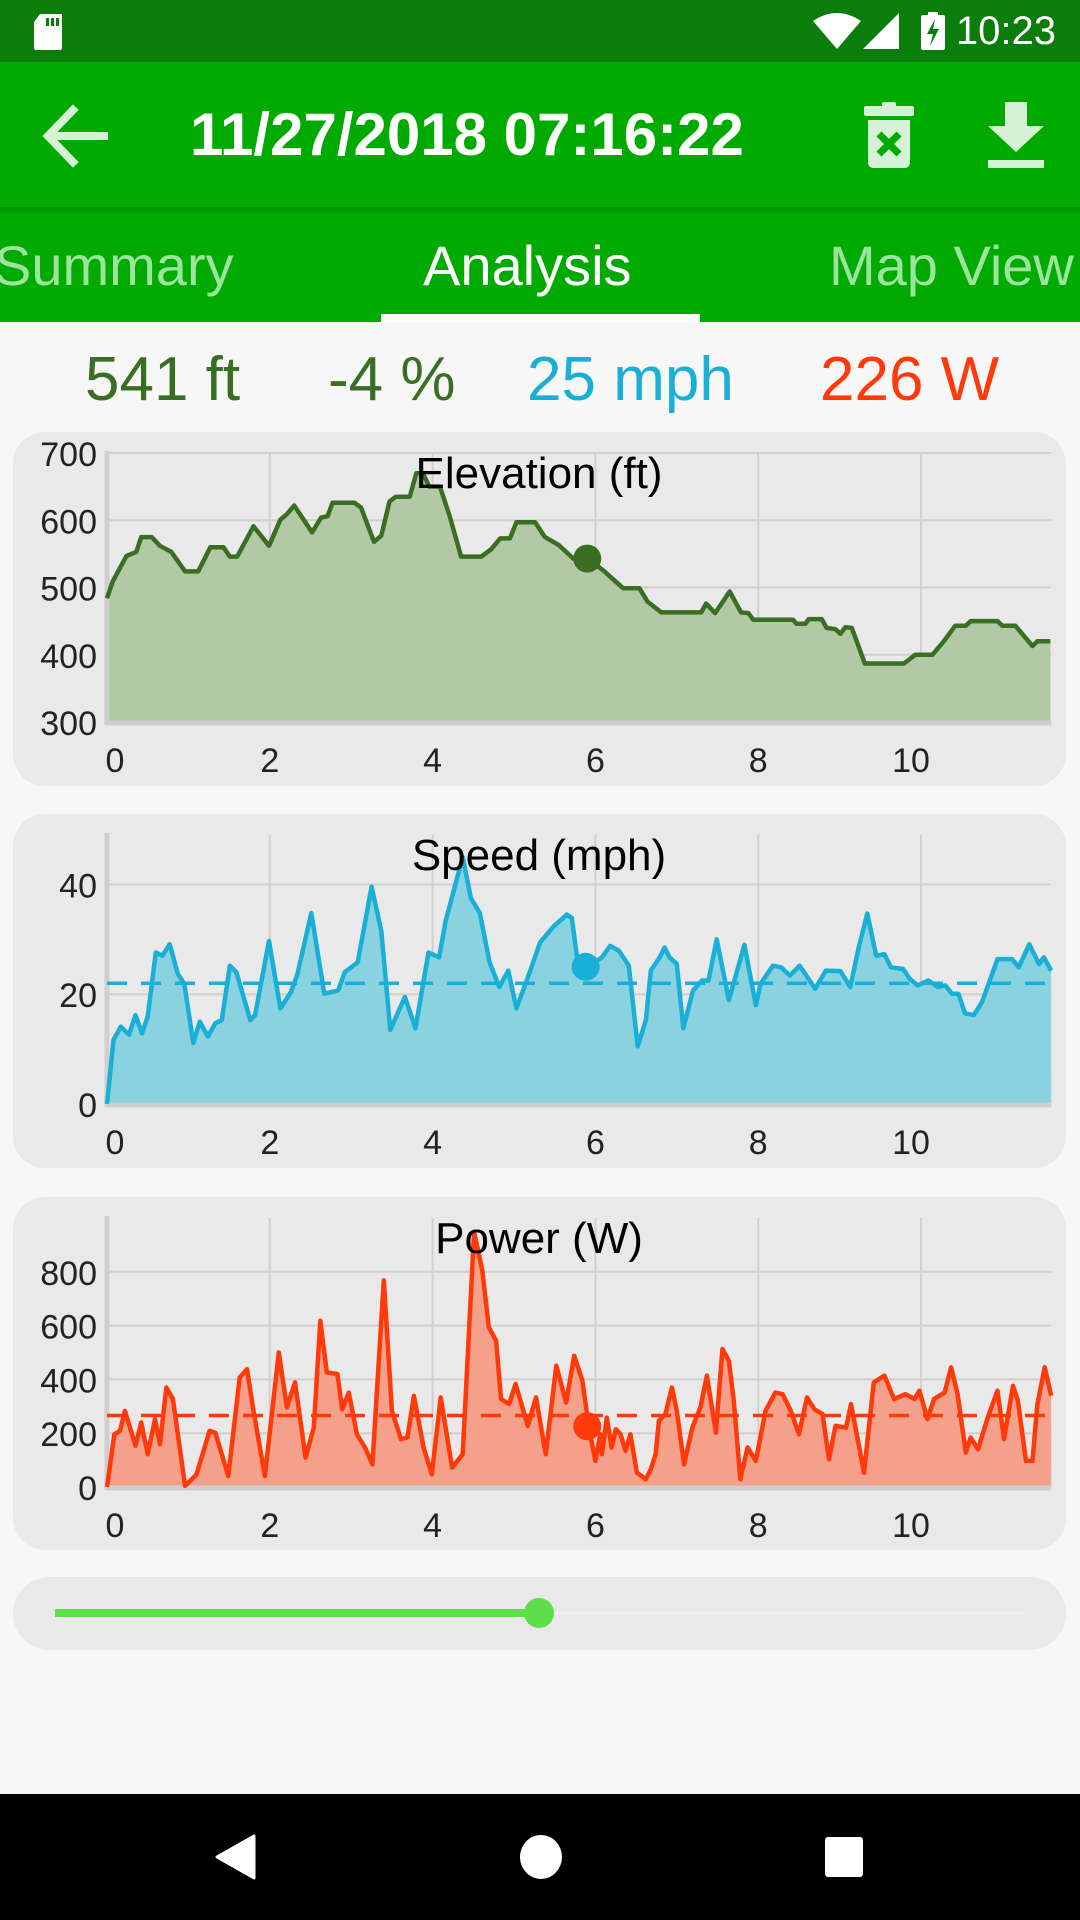 This screenshot has height=1920, width=1080. I want to click on tab-analysis: Analysis, so click(527, 266).